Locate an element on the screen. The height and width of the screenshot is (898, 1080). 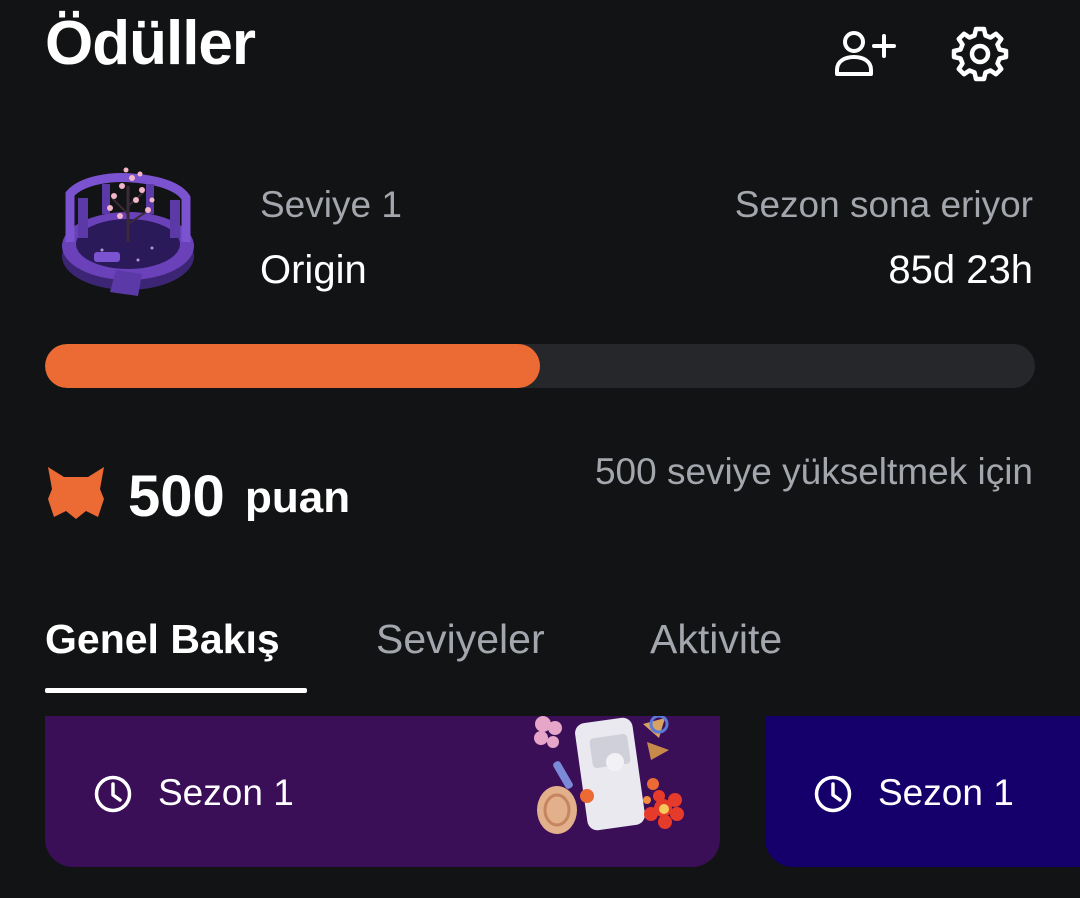
rewards-collage-image is located at coordinates (609, 775).